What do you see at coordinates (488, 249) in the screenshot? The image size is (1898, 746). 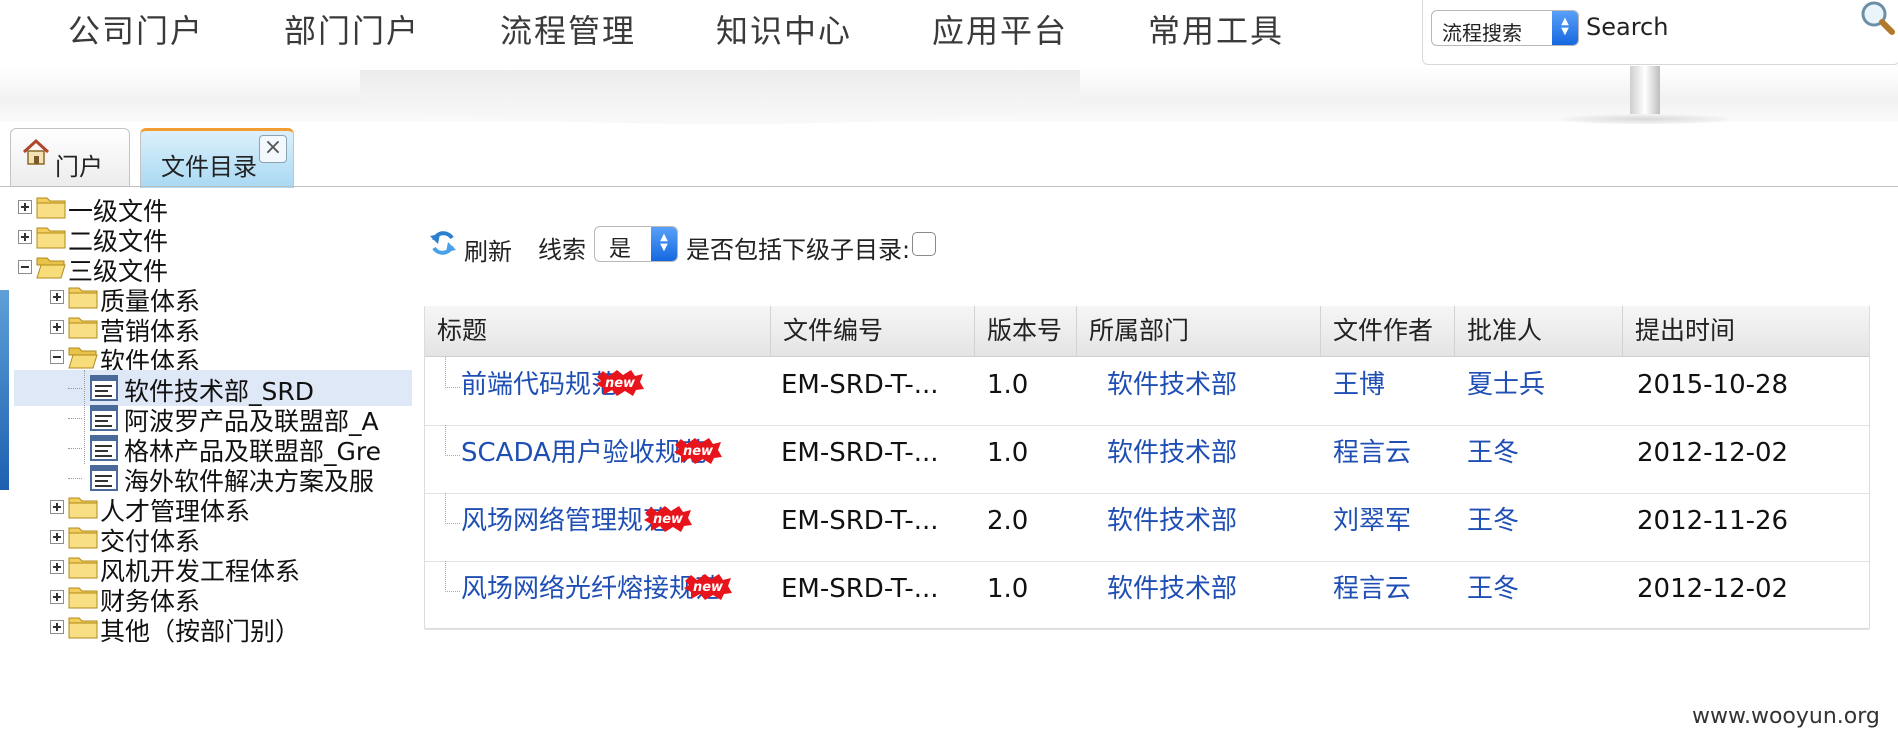 I see `refresh-button: 刷新` at bounding box center [488, 249].